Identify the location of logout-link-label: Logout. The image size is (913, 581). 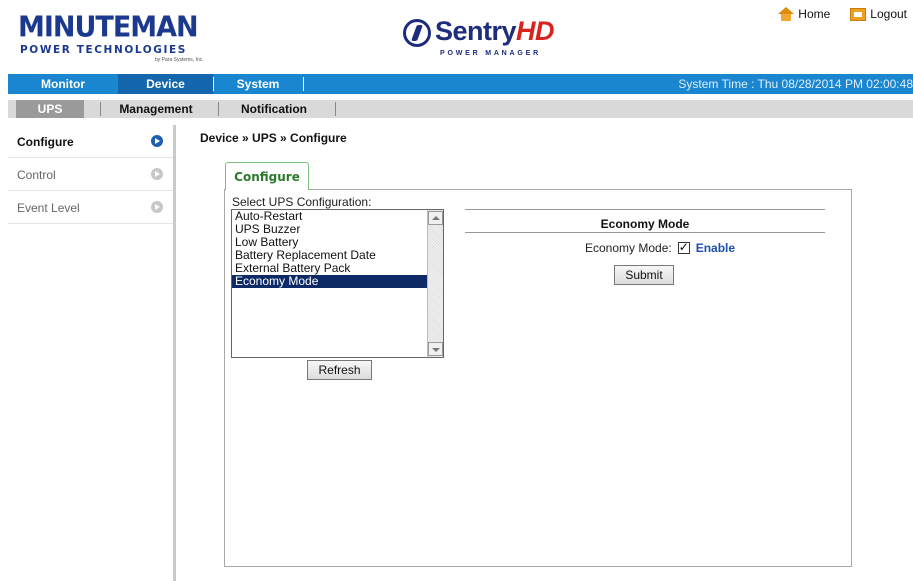
(888, 14).